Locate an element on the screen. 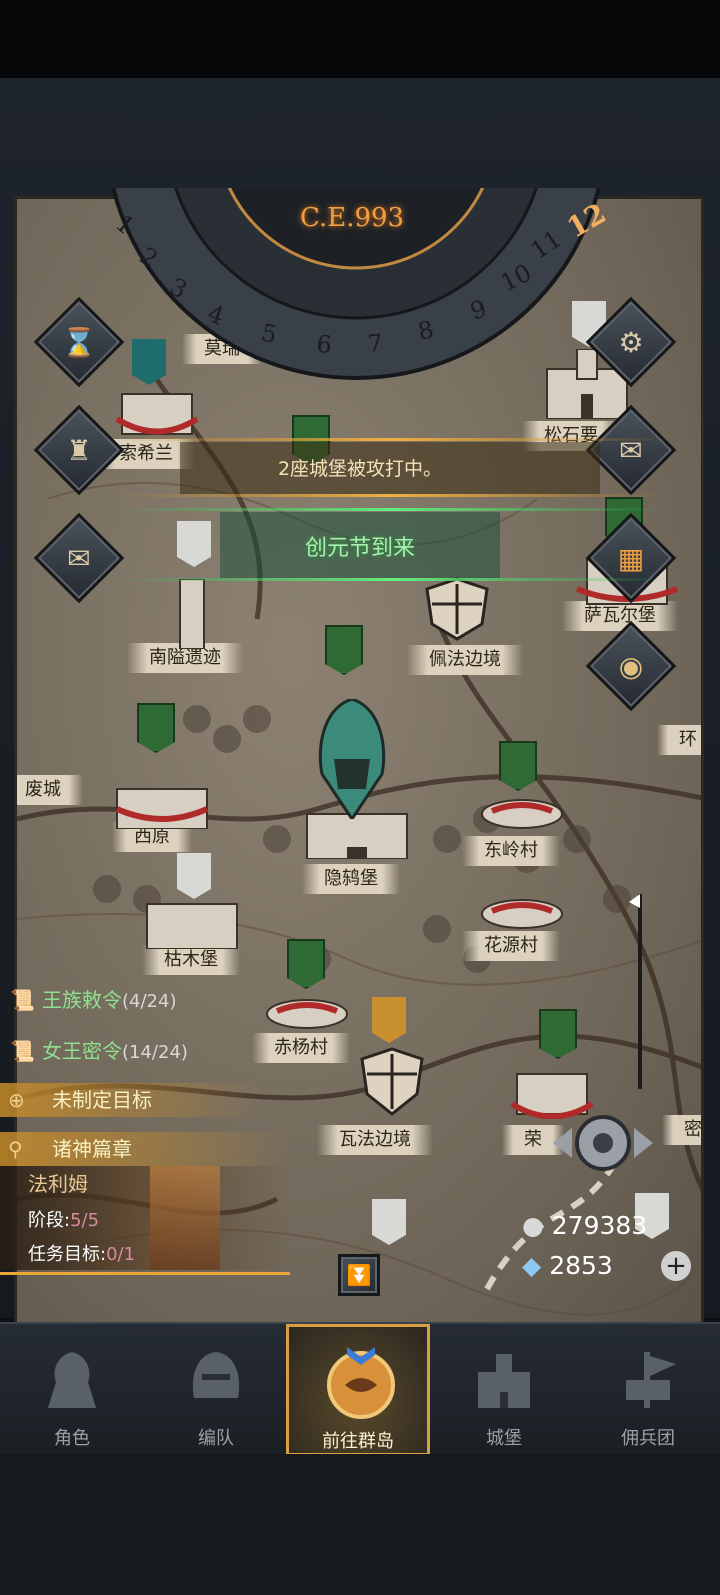 This screenshot has width=720, height=1595. queen-order-count: (14/24) is located at coordinates (155, 1052).